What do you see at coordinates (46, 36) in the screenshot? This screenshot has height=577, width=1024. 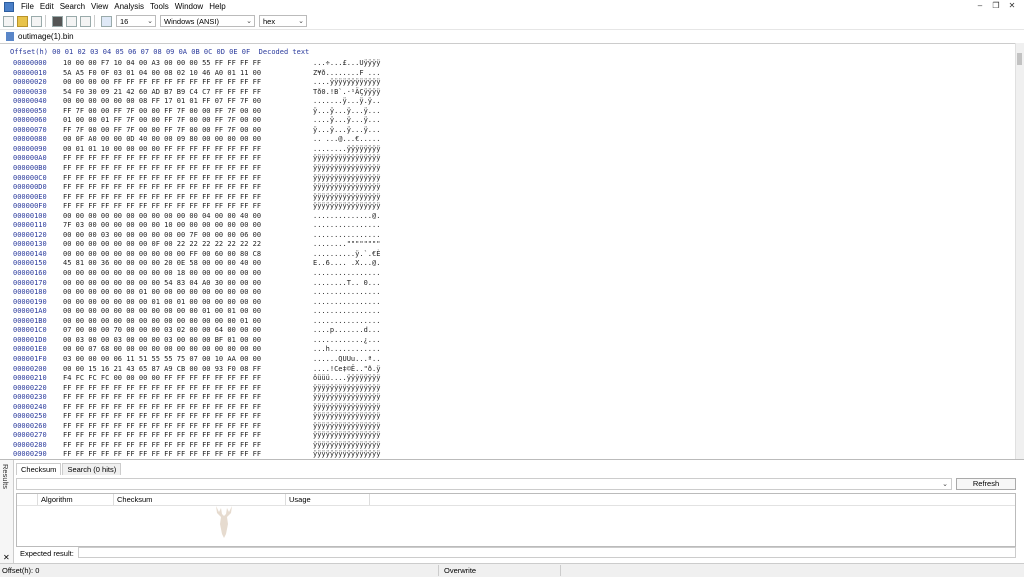 I see `file-tab: outimage(1).bin` at bounding box center [46, 36].